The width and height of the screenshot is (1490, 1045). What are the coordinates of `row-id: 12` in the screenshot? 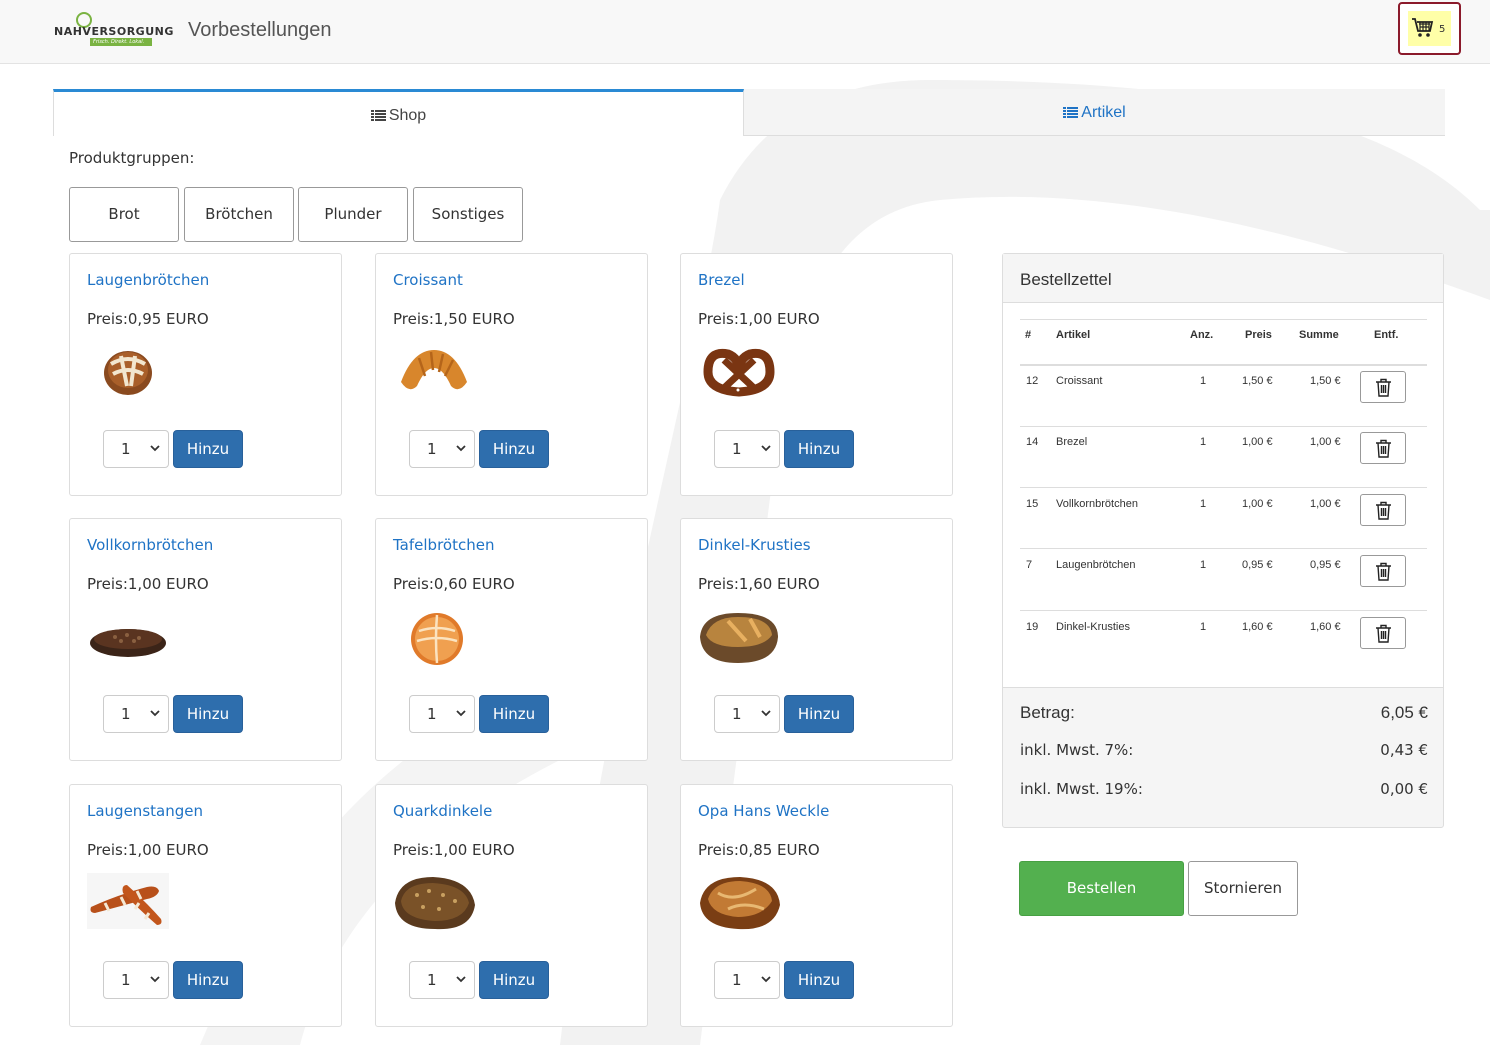 It's located at (1032, 381).